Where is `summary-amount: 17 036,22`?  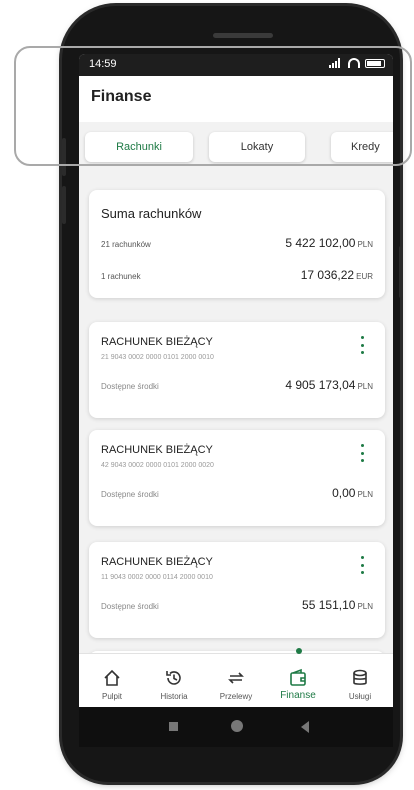 summary-amount: 17 036,22 is located at coordinates (327, 275).